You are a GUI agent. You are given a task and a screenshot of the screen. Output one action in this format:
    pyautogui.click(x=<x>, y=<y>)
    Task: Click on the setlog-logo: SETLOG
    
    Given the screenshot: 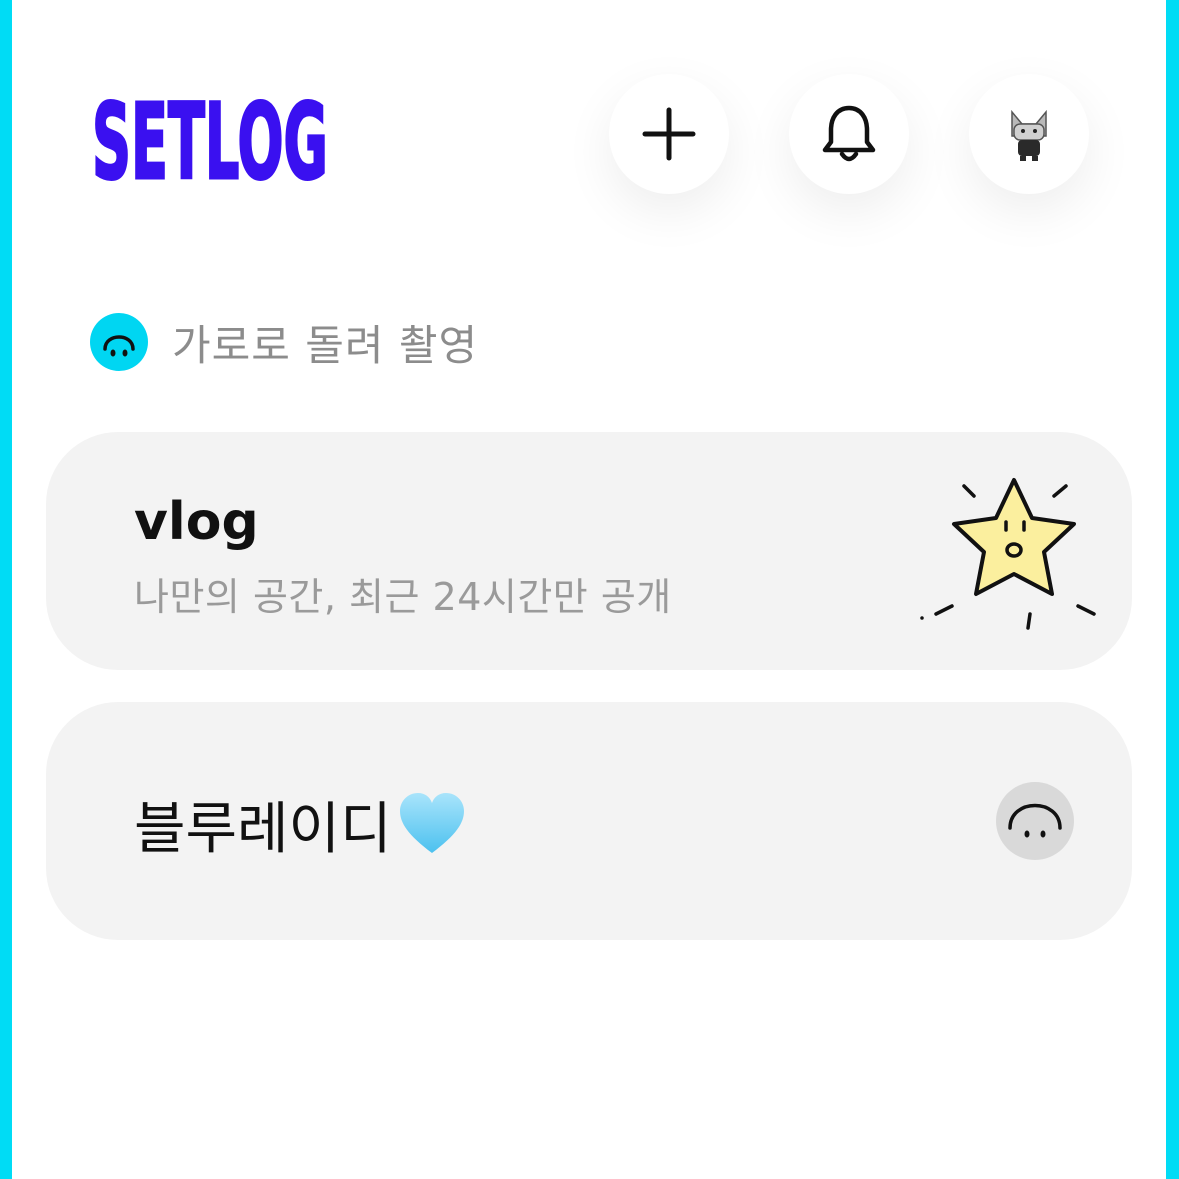 What is the action you would take?
    pyautogui.click(x=211, y=134)
    